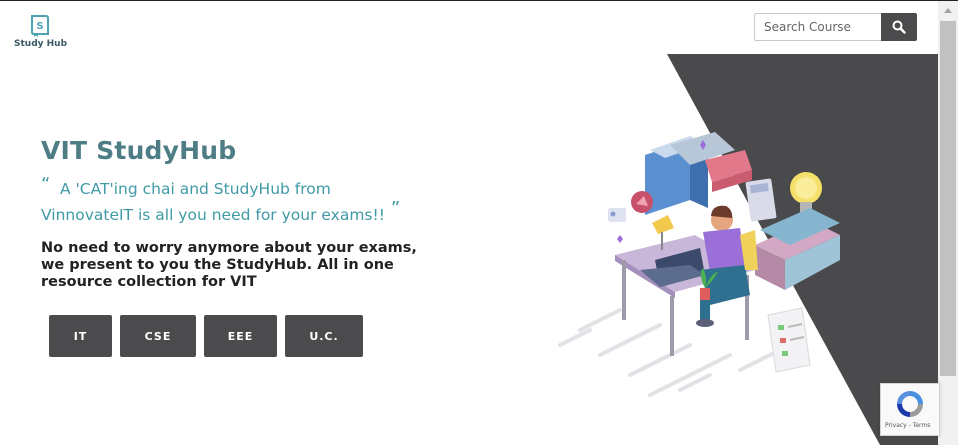 This screenshot has width=958, height=445. What do you see at coordinates (910, 404) in the screenshot?
I see `recaptcha-icon` at bounding box center [910, 404].